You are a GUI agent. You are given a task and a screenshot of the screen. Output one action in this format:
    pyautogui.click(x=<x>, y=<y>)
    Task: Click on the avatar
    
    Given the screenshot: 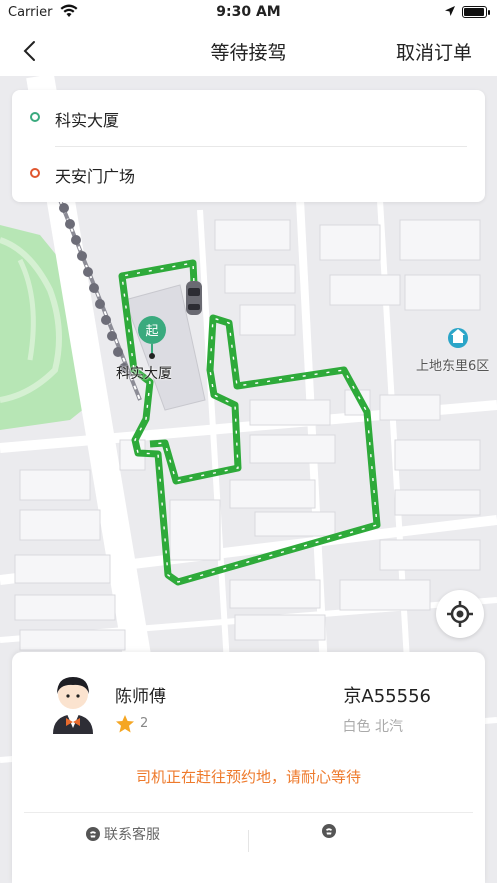 What is the action you would take?
    pyautogui.click(x=73, y=705)
    